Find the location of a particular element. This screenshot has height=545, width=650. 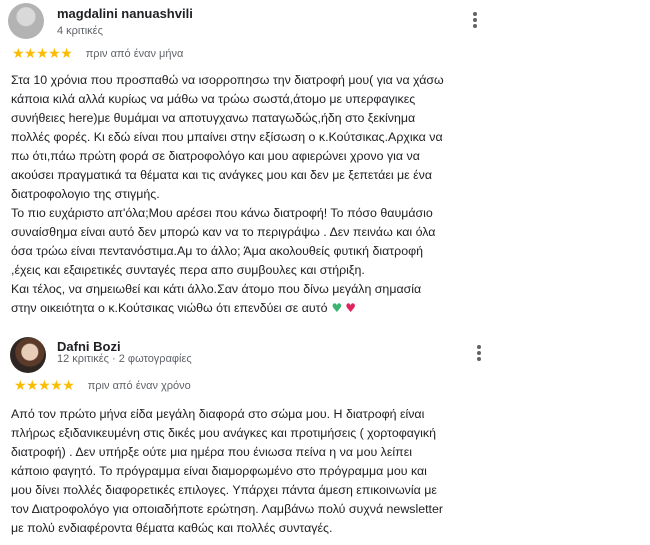

review-text-line: διατροφολογιο της στιγμής. is located at coordinates (85, 194).